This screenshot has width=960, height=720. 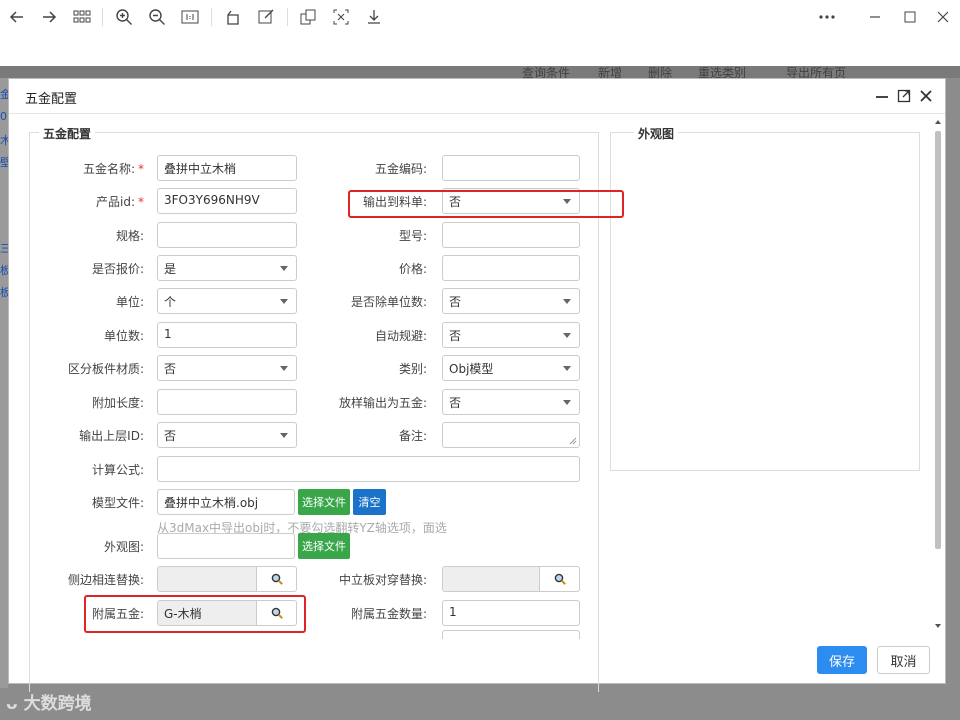 What do you see at coordinates (511, 613) in the screenshot?
I see `attached-qty-input: 1` at bounding box center [511, 613].